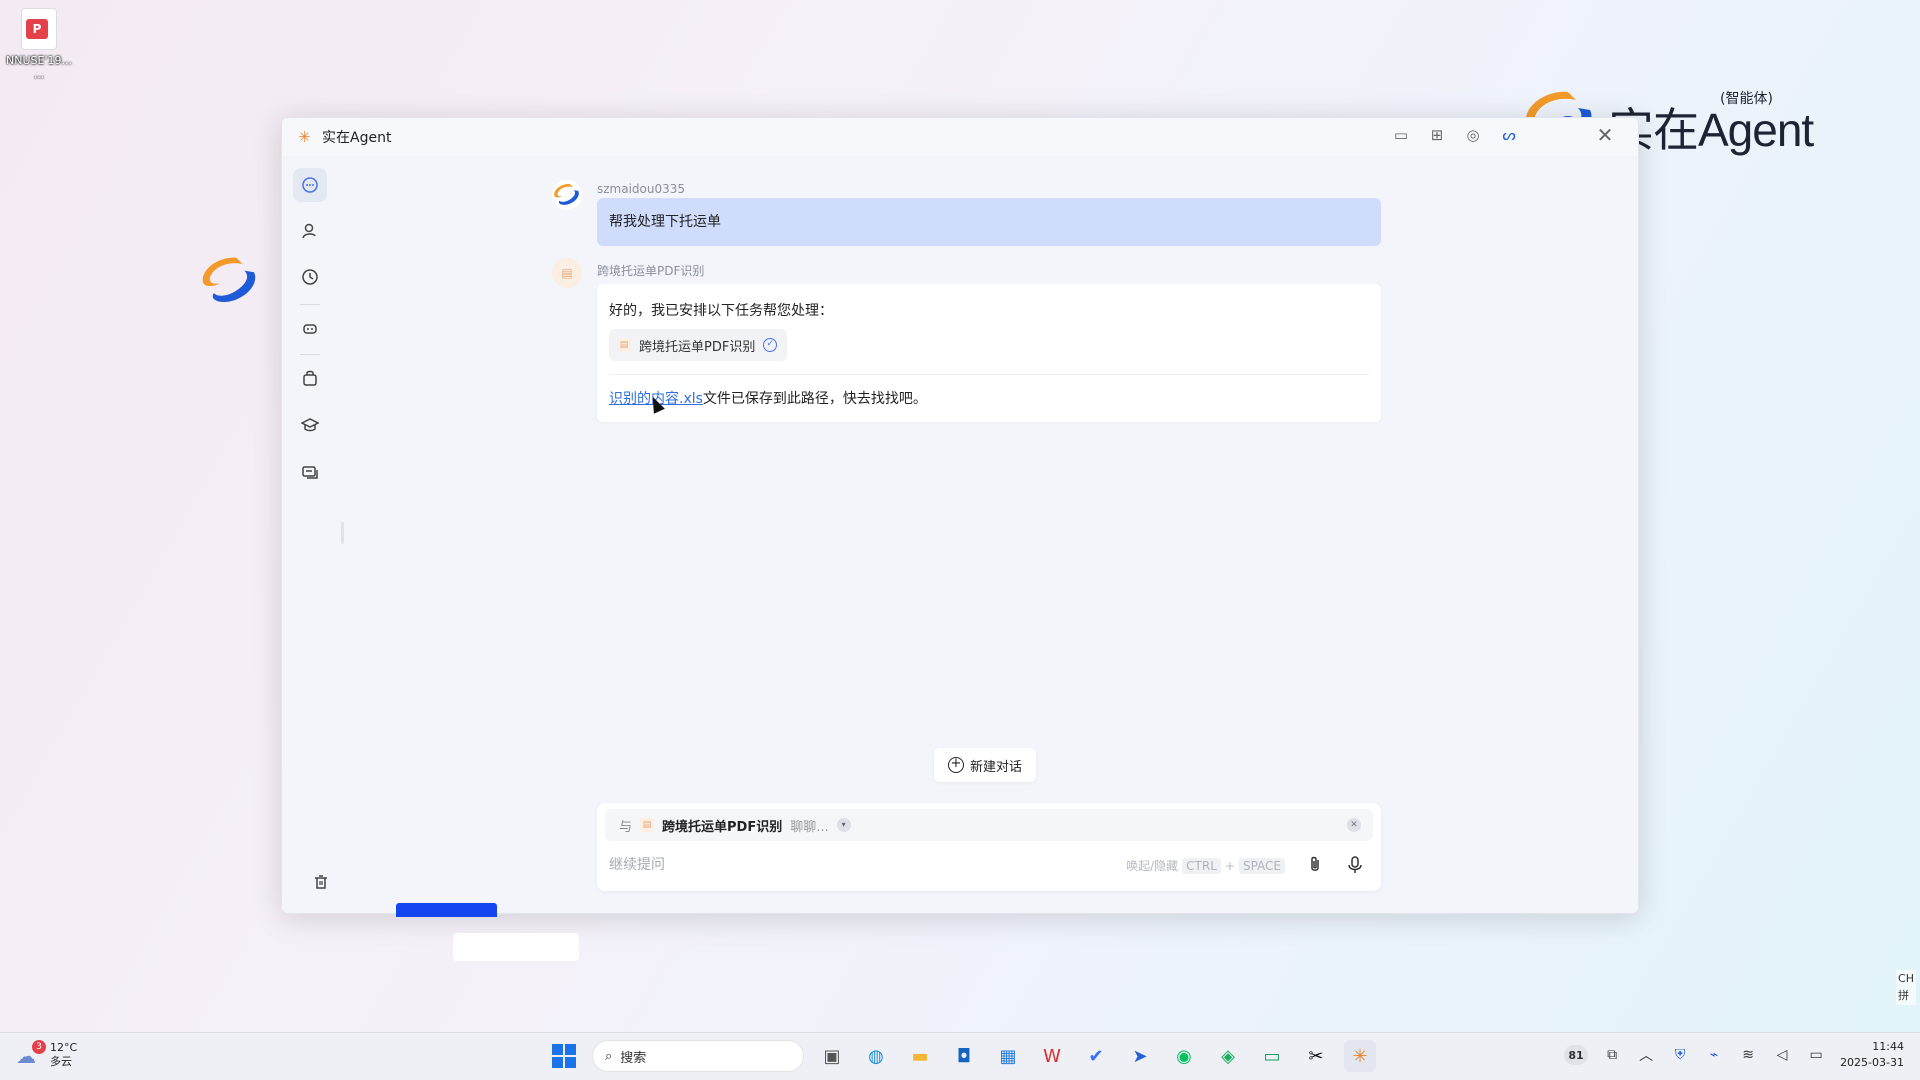  I want to click on start-icon, so click(564, 1056).